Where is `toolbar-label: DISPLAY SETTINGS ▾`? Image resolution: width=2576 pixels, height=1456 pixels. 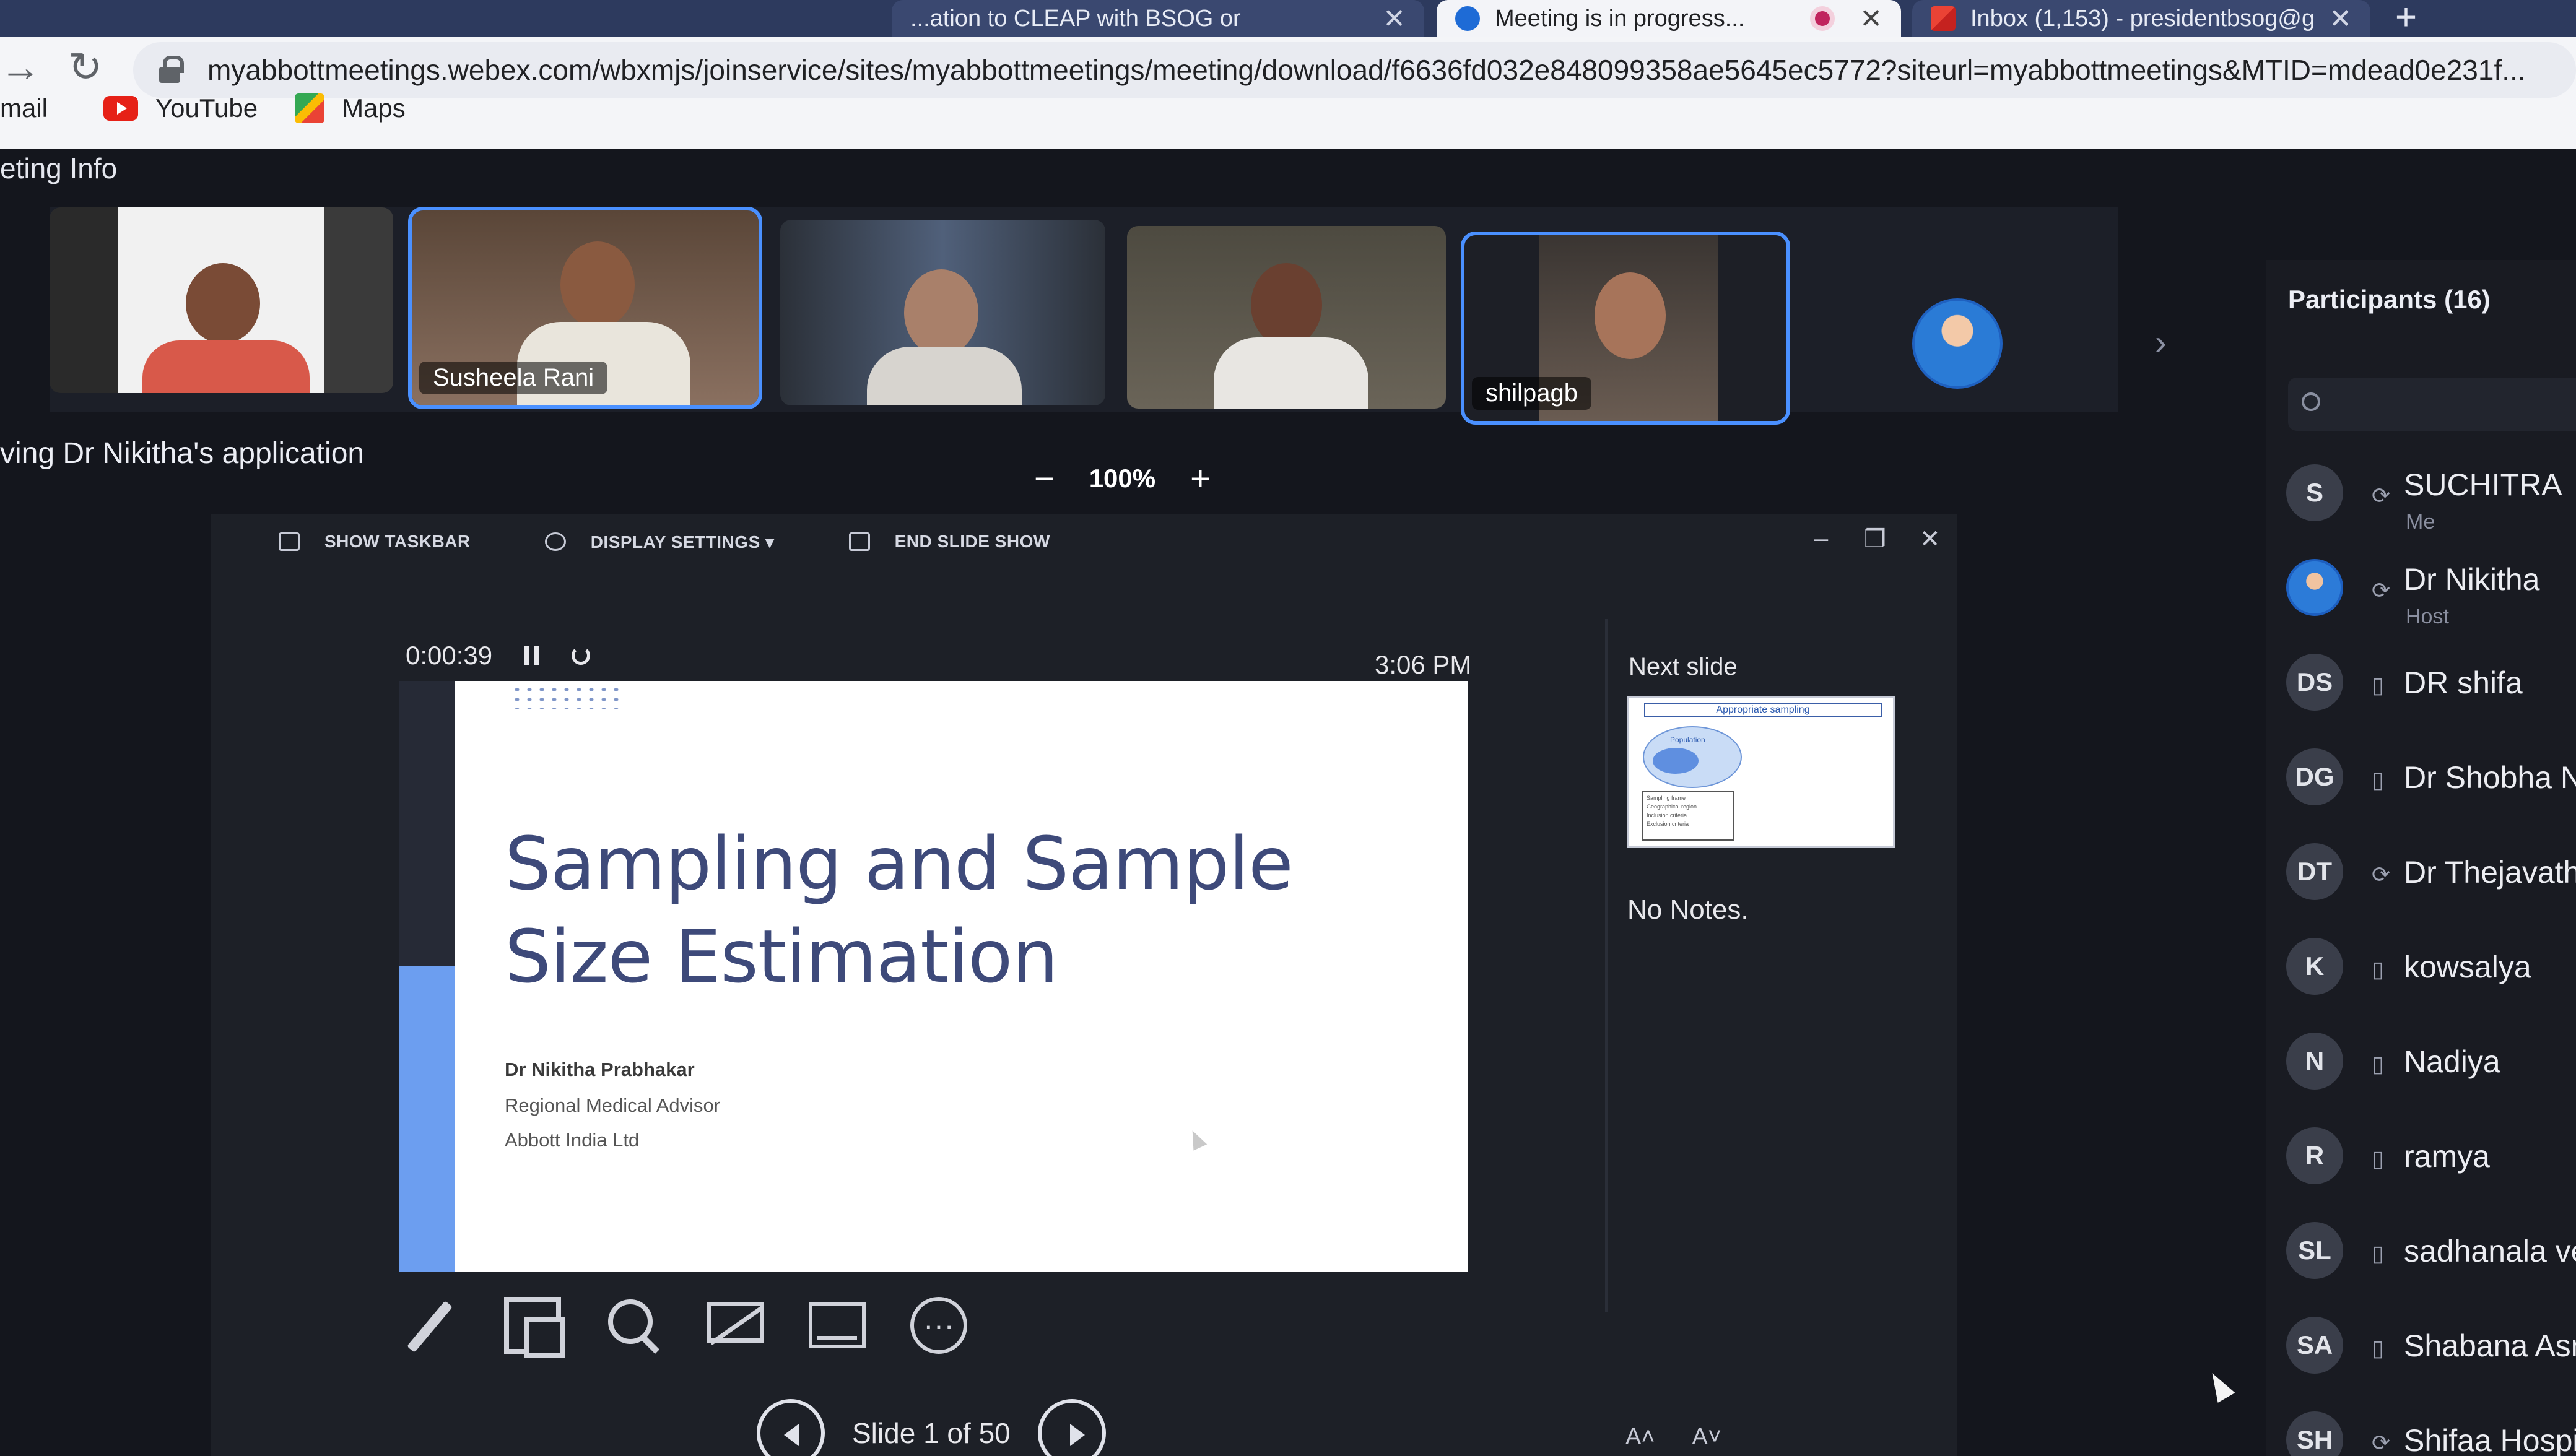
toolbar-label: DISPLAY SETTINGS ▾ is located at coordinates (682, 542).